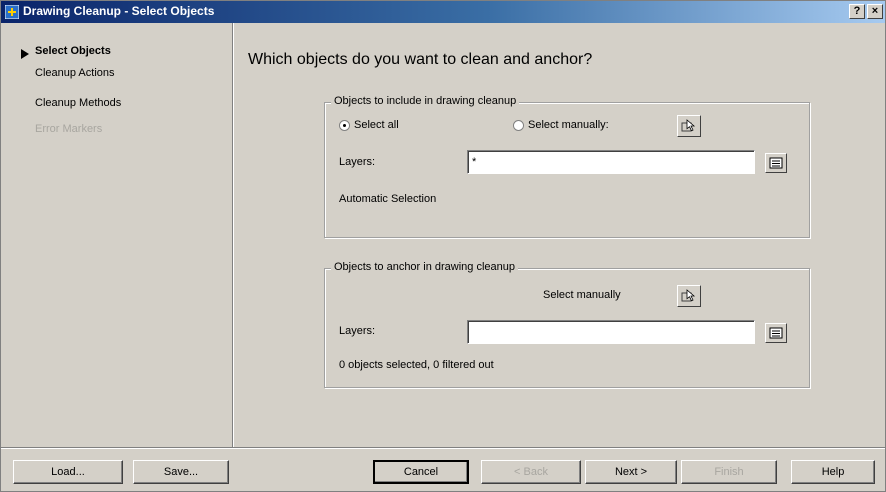 The image size is (886, 492). Describe the element at coordinates (25, 54) in the screenshot. I see `current-step-arrow-icon` at that location.